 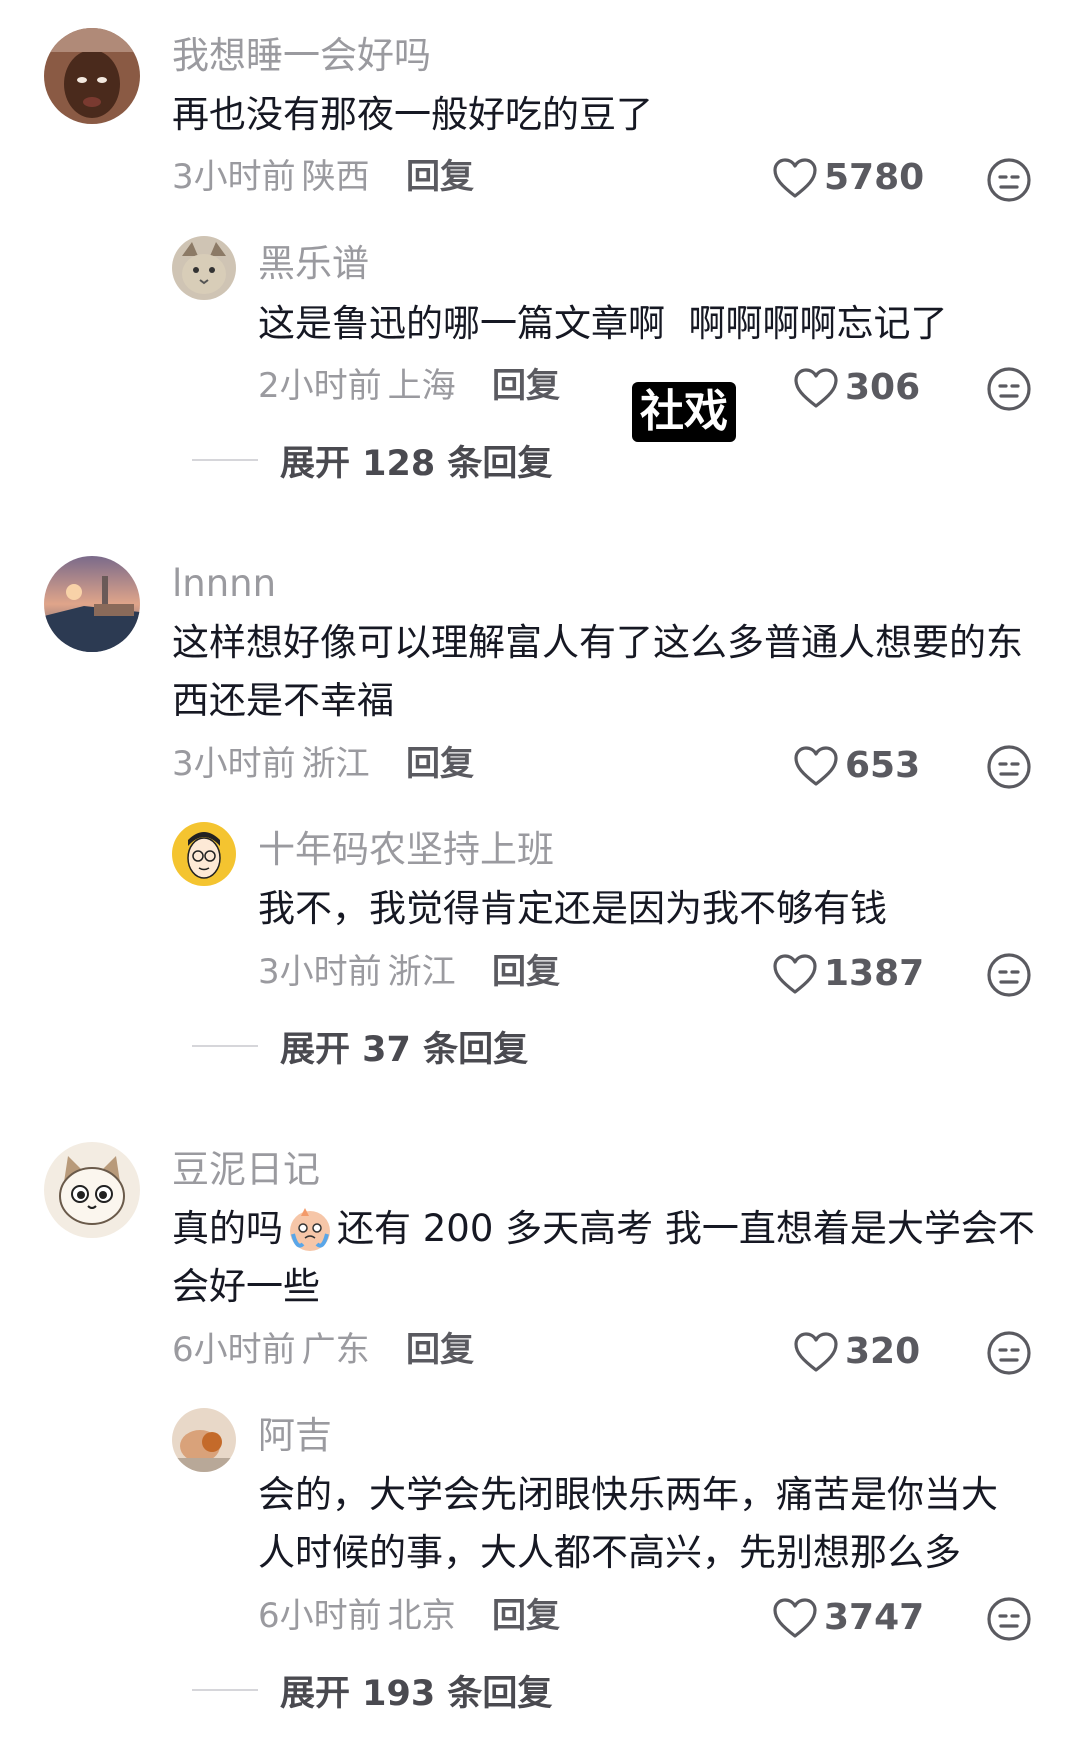 I want to click on expand-replies-button: 展开 193 条回复, so click(x=372, y=1691).